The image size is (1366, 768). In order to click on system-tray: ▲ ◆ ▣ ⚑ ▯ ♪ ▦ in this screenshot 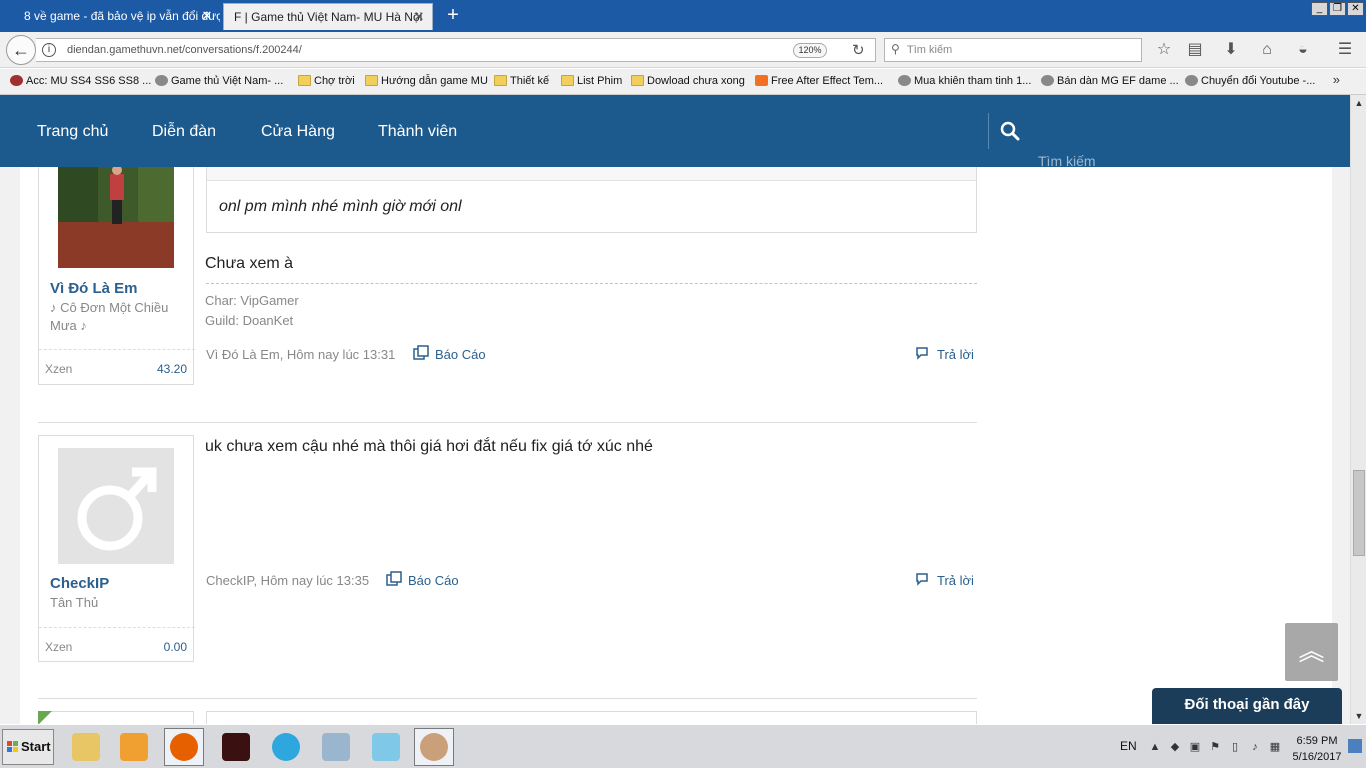, I will do `click(1215, 747)`.